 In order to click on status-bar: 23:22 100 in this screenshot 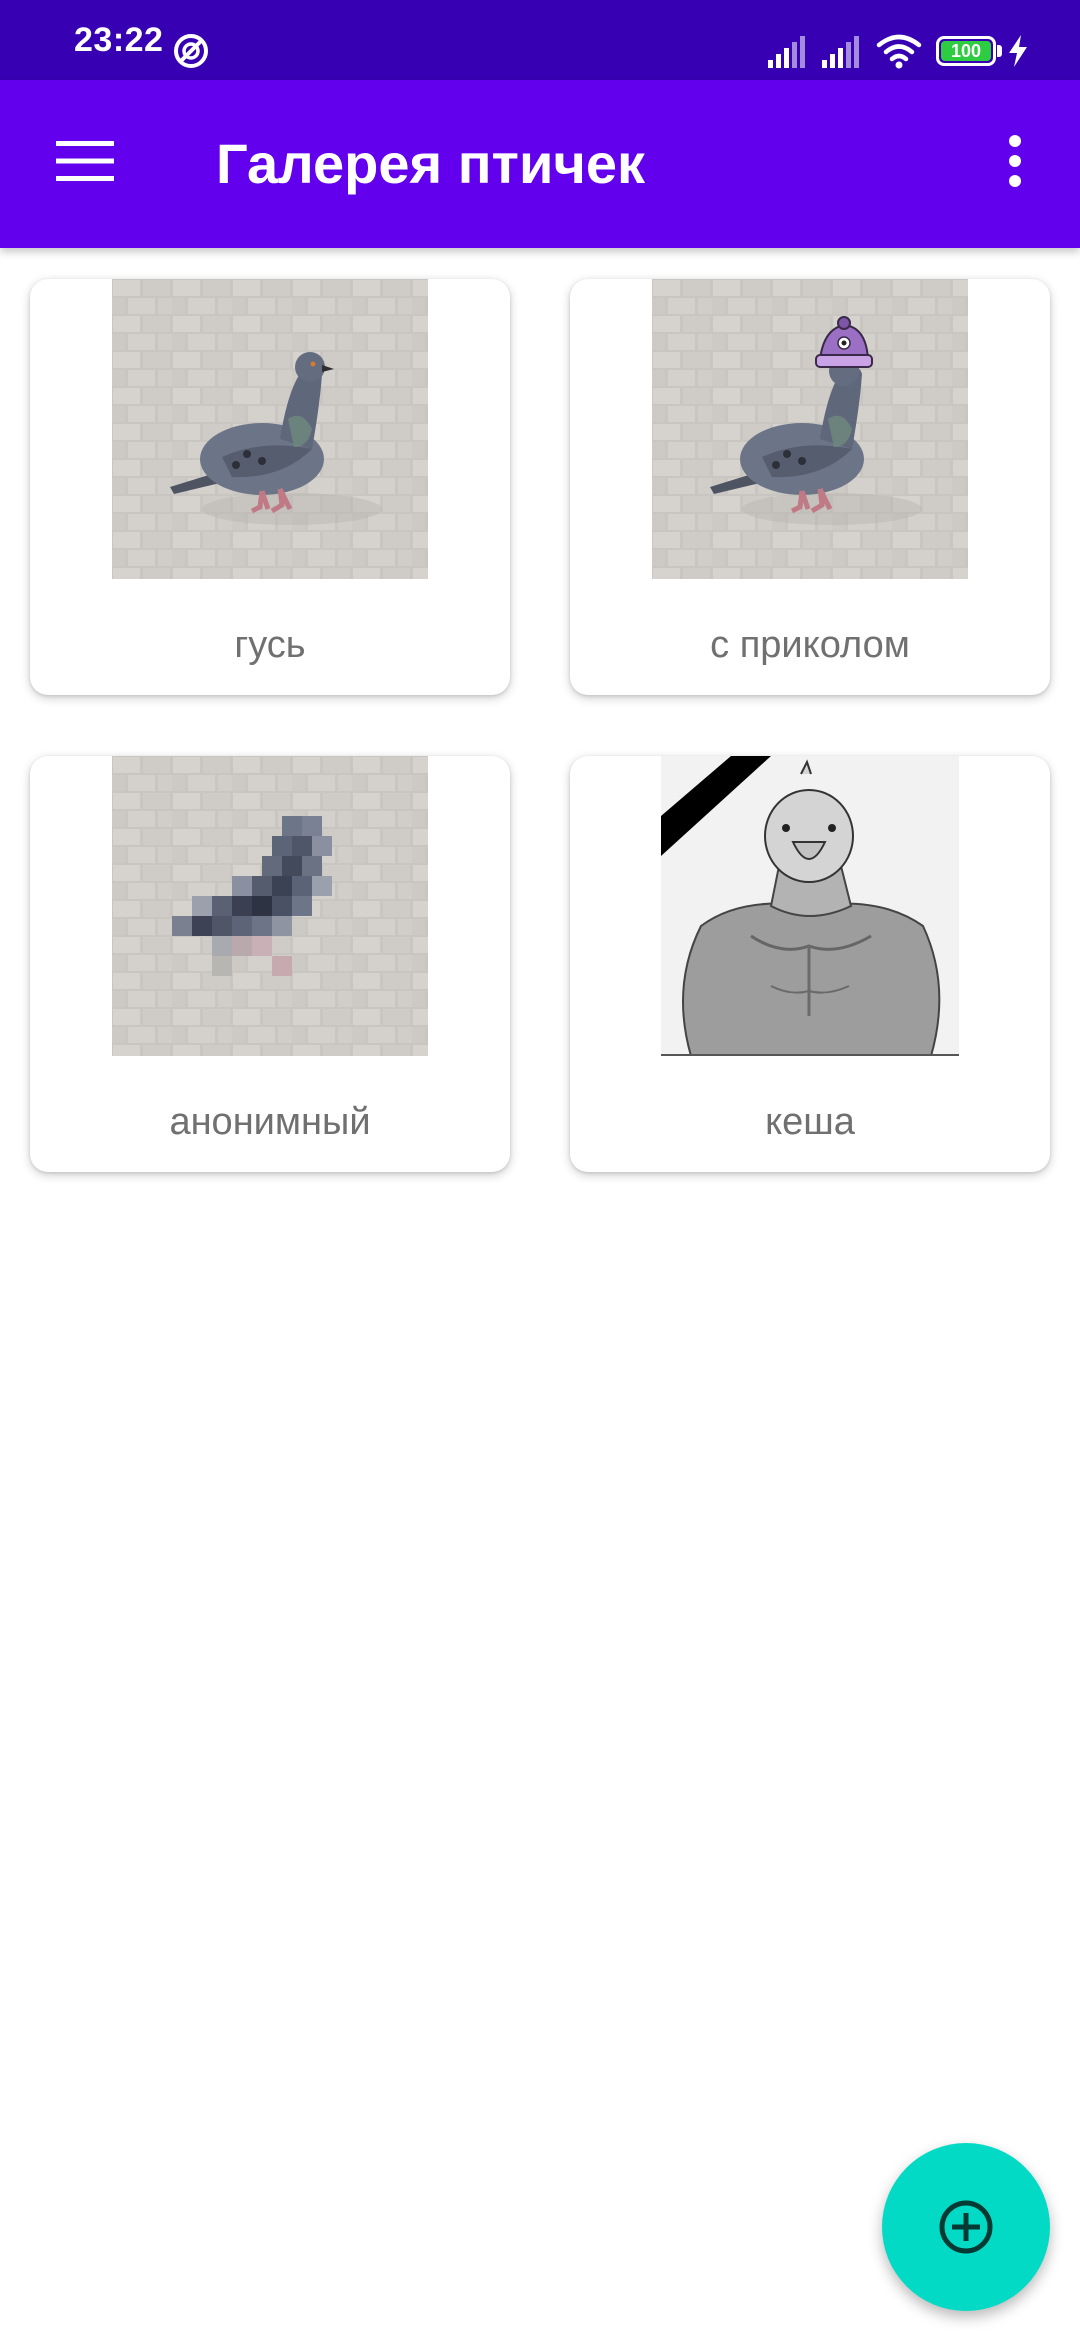, I will do `click(540, 40)`.